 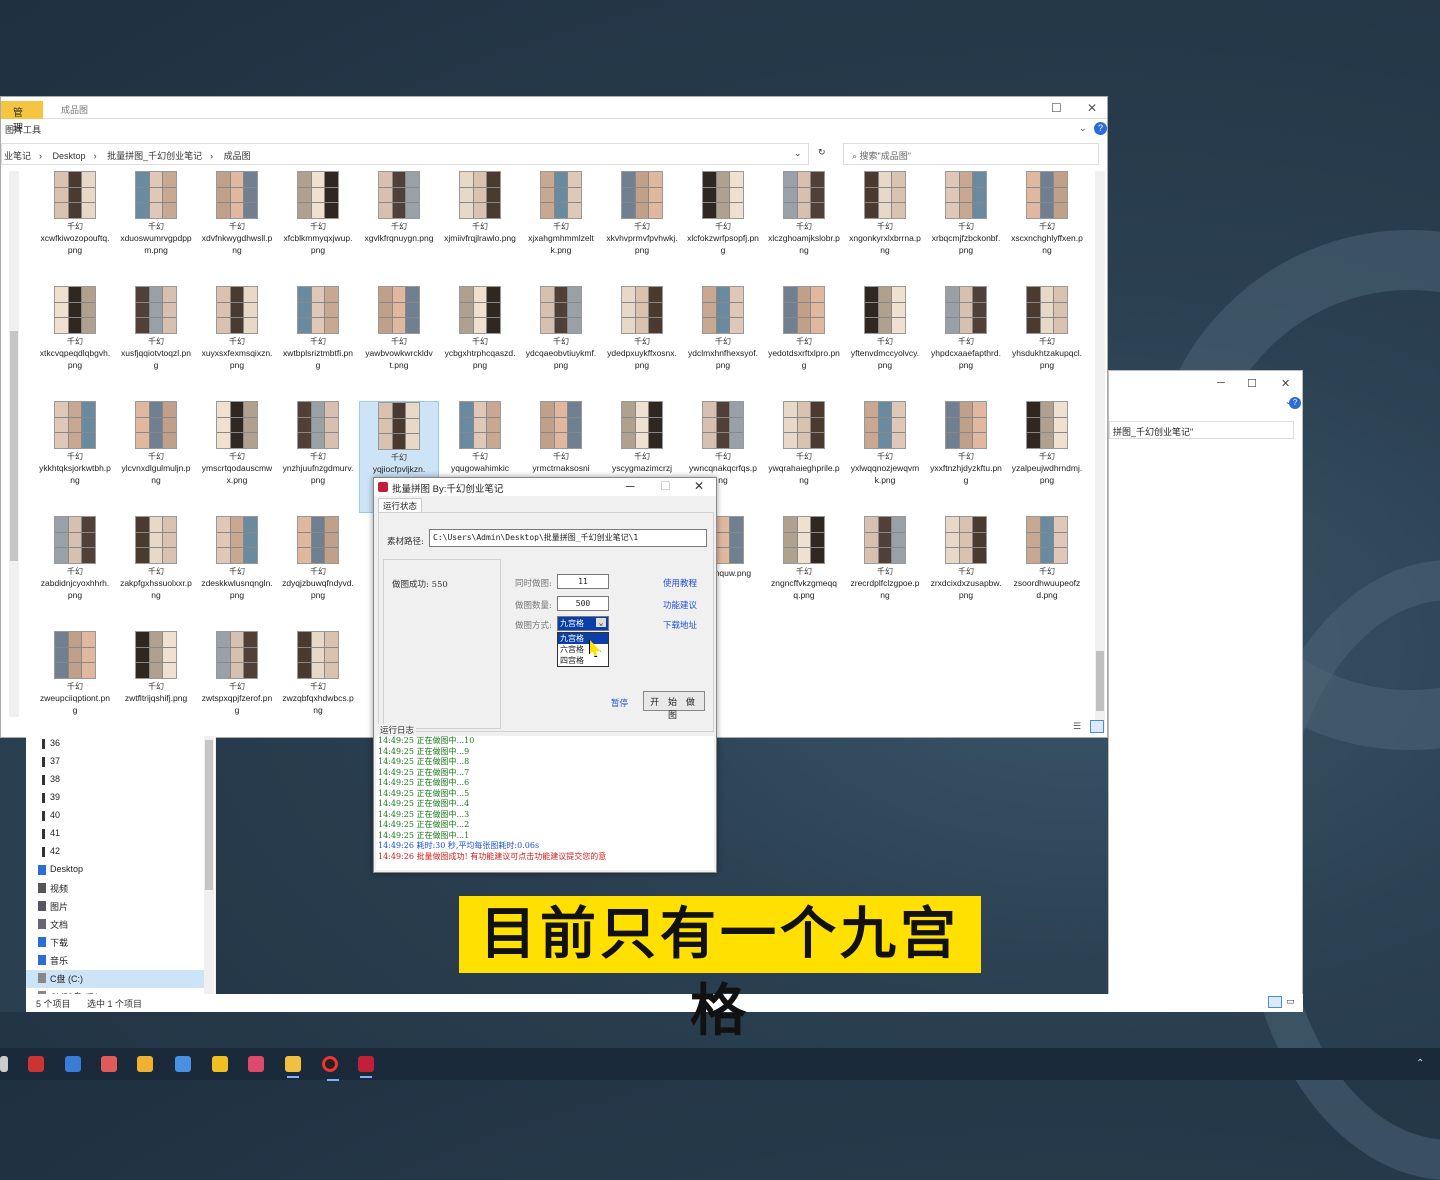 What do you see at coordinates (966, 227) in the screenshot?
I see `file-item: 千幻 xrbqcmjfzbckonbf.png` at bounding box center [966, 227].